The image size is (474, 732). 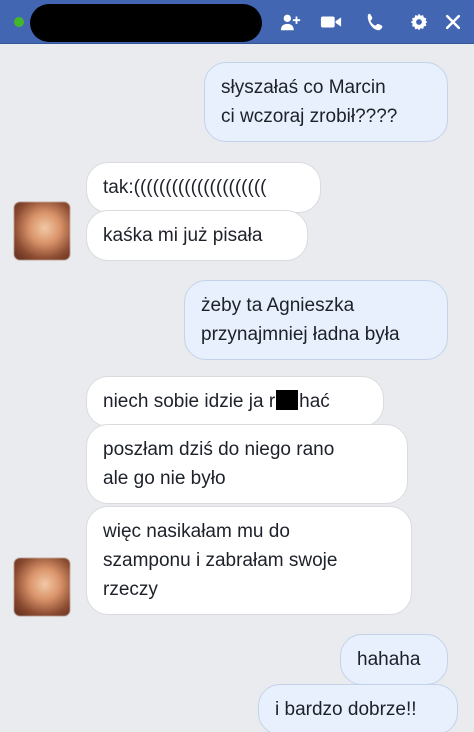 What do you see at coordinates (389, 659) in the screenshot?
I see `message-line: hahaha` at bounding box center [389, 659].